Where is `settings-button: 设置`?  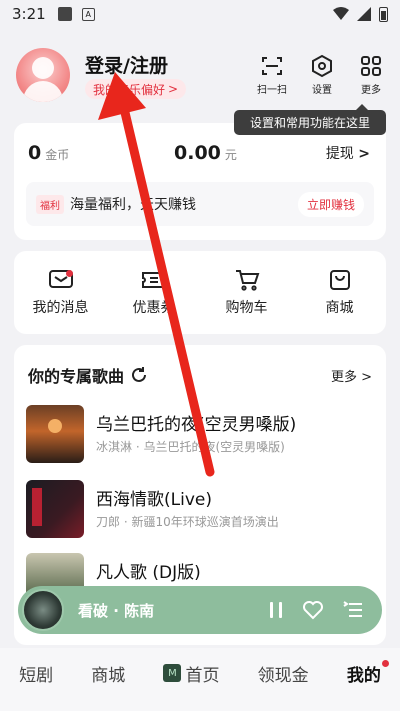 settings-button: 设置 is located at coordinates (322, 75).